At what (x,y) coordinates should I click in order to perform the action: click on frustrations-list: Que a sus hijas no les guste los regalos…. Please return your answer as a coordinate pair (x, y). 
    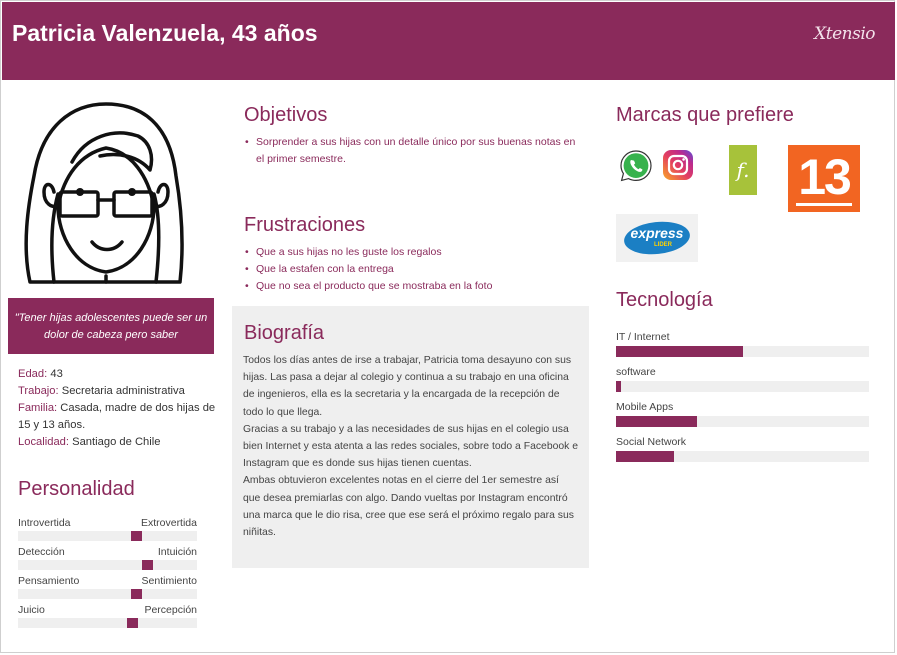
    Looking at the image, I should click on (415, 269).